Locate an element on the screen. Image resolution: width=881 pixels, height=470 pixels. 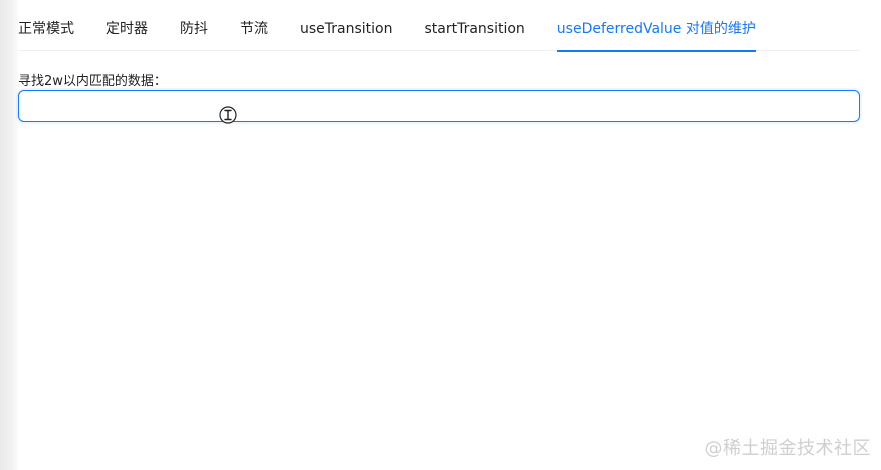
tab-debounce: 防抖 is located at coordinates (194, 25).